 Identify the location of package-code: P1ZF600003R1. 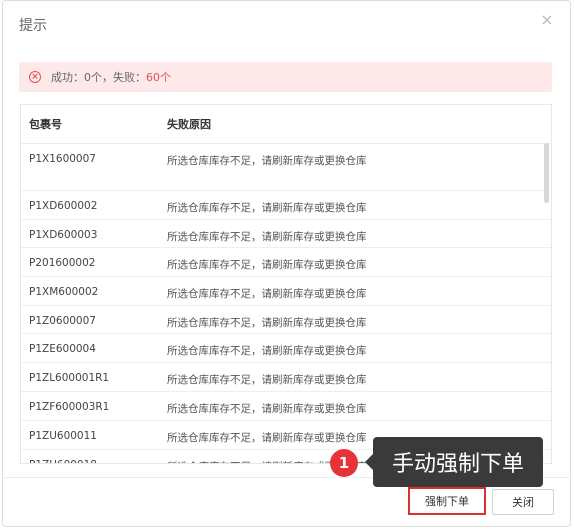
(69, 407).